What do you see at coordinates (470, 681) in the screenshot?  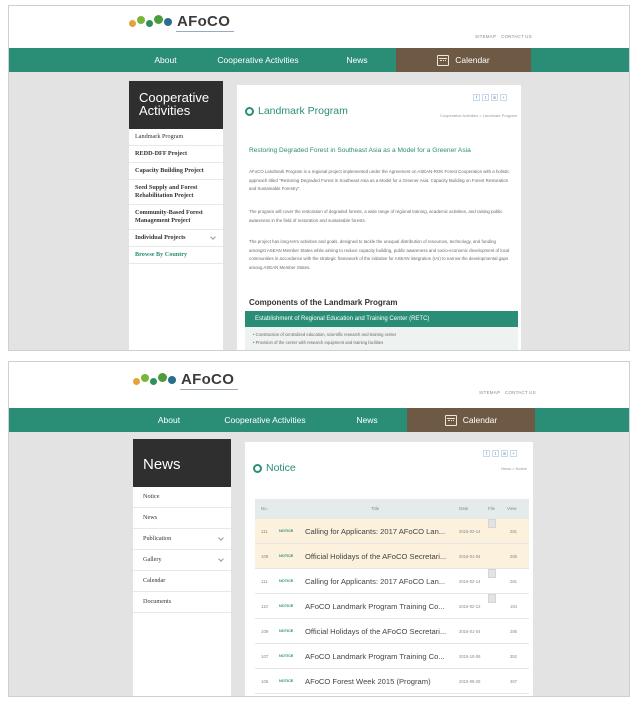 I see `row-date: 2015-09-25` at bounding box center [470, 681].